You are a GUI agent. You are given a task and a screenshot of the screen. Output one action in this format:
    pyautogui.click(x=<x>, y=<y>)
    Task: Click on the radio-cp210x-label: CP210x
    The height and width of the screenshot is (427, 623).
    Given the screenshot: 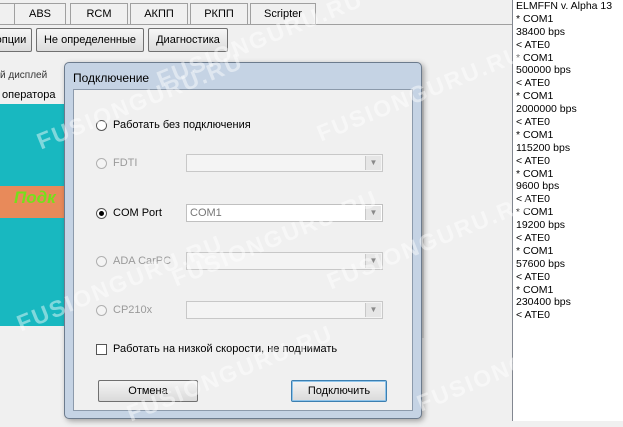 What is the action you would take?
    pyautogui.click(x=133, y=310)
    